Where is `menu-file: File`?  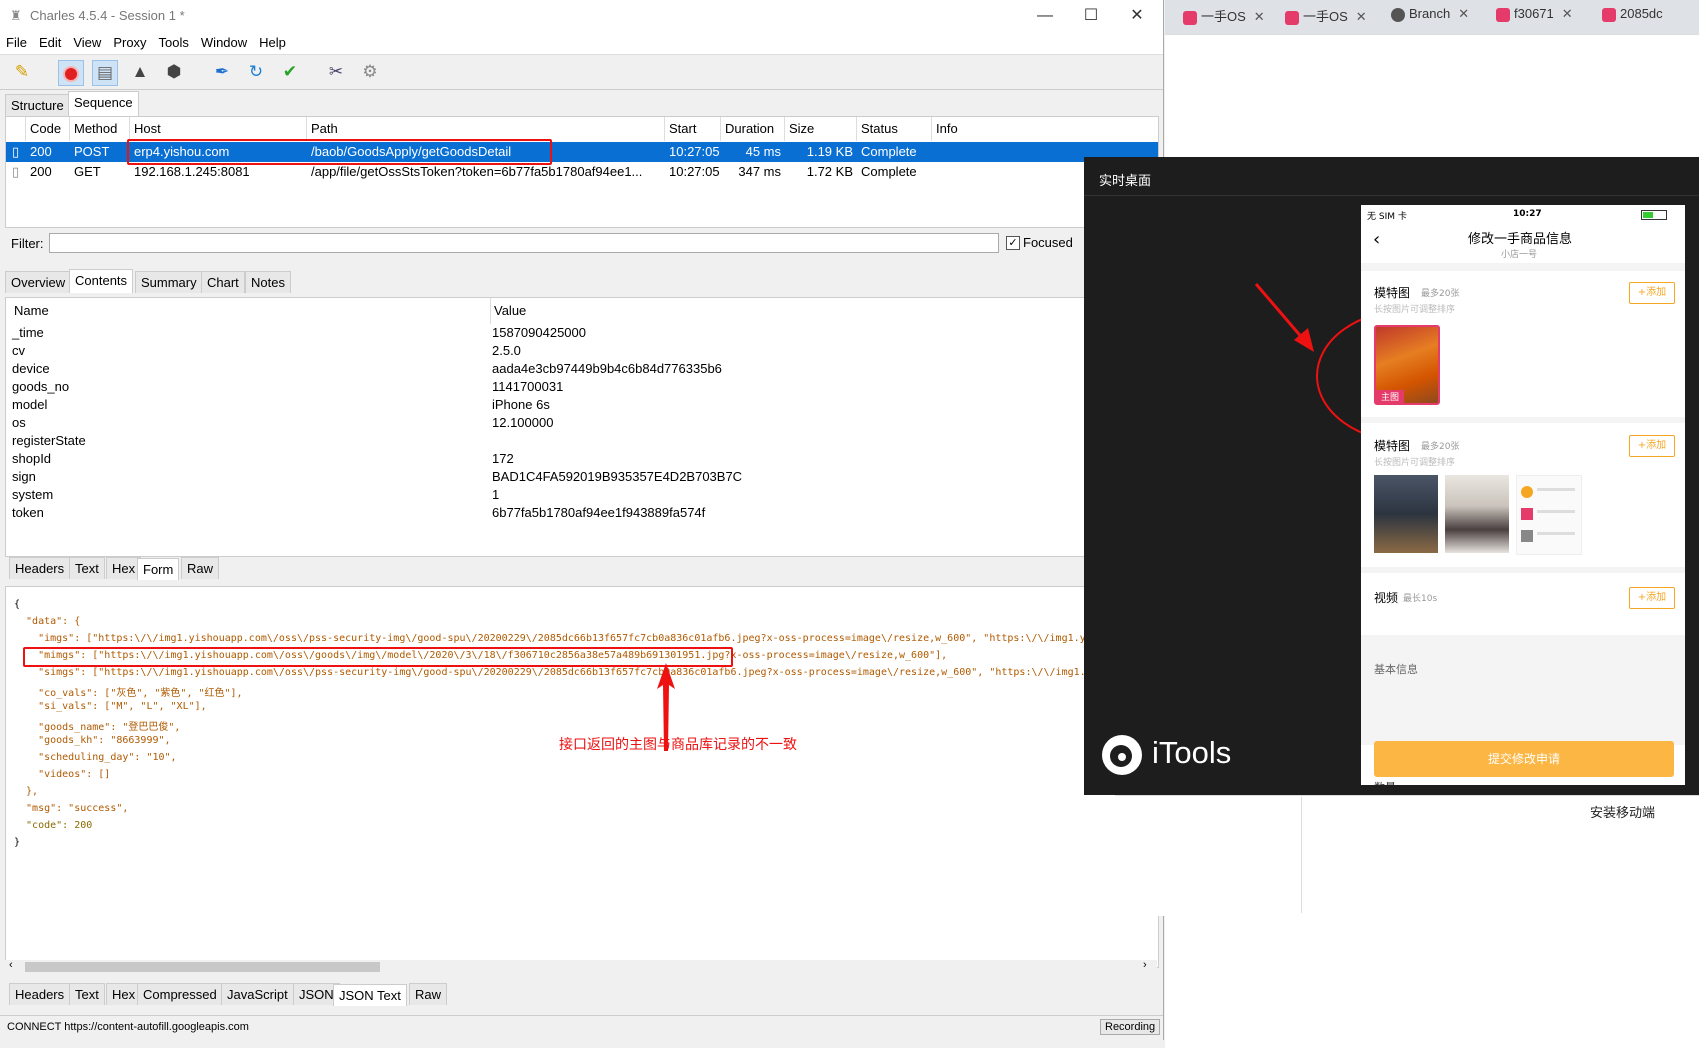 menu-file: File is located at coordinates (16, 41).